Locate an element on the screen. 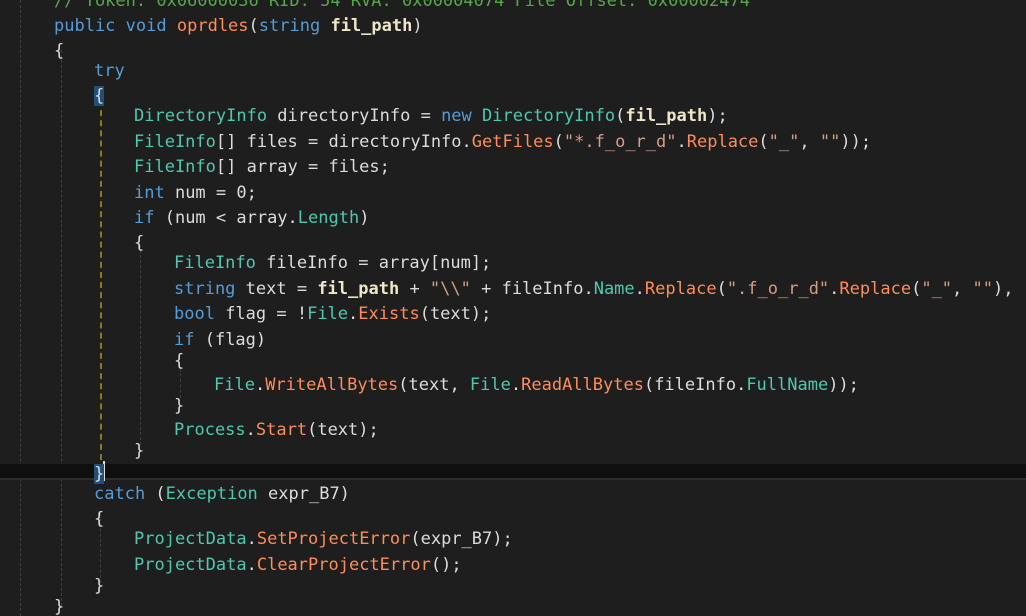 The image size is (1026, 616). code-token: Exception is located at coordinates (211, 494).